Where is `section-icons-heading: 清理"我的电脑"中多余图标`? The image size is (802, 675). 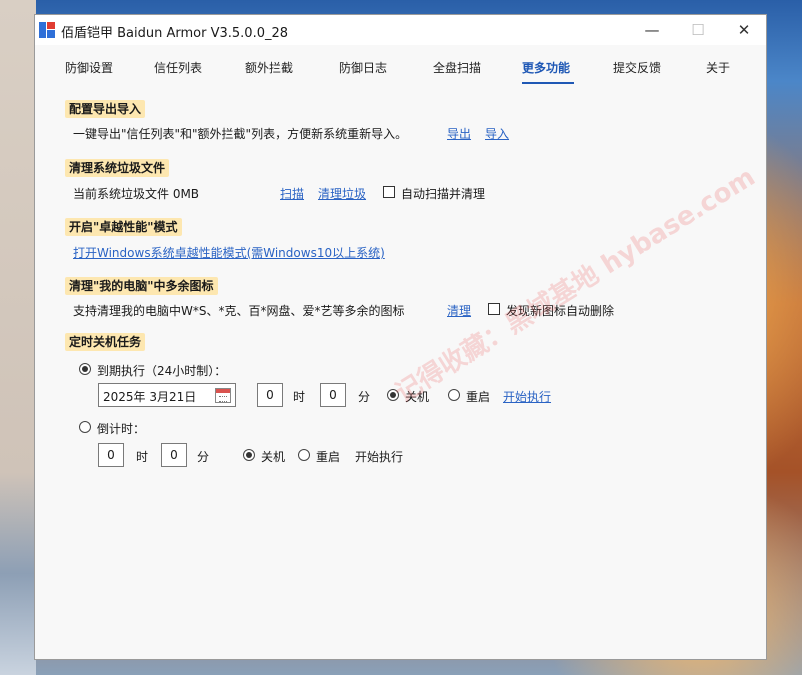
section-icons-heading: 清理"我的电脑"中多余图标 is located at coordinates (141, 286).